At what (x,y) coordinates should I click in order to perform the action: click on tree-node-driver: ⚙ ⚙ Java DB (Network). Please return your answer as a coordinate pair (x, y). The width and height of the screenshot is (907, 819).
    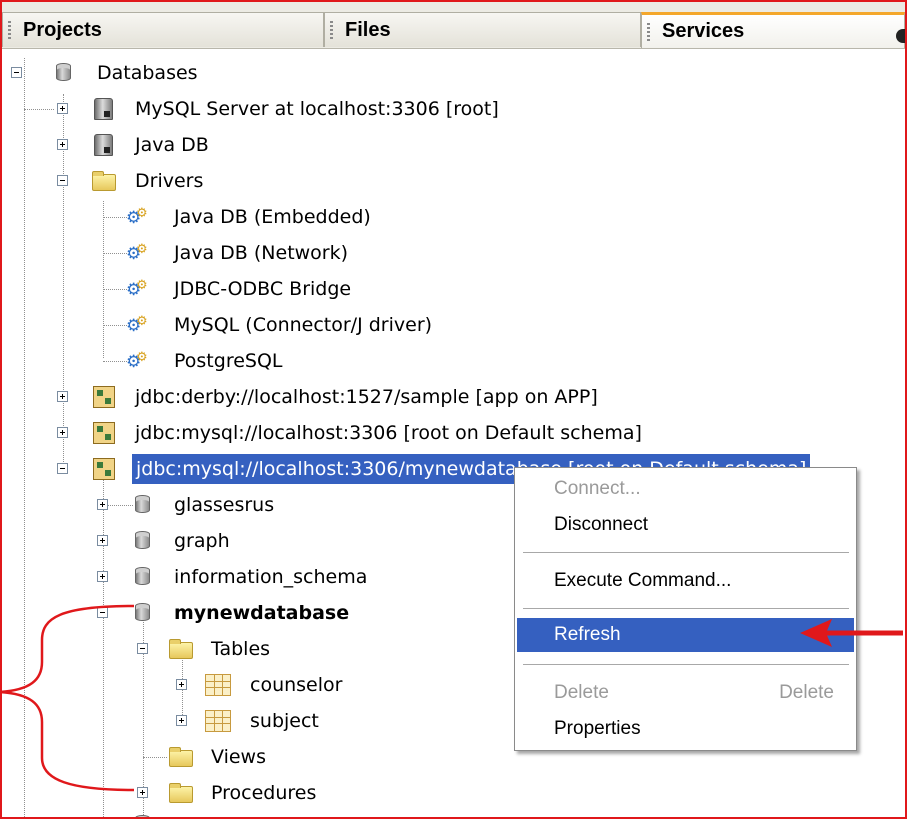
    Looking at the image, I should click on (252, 253).